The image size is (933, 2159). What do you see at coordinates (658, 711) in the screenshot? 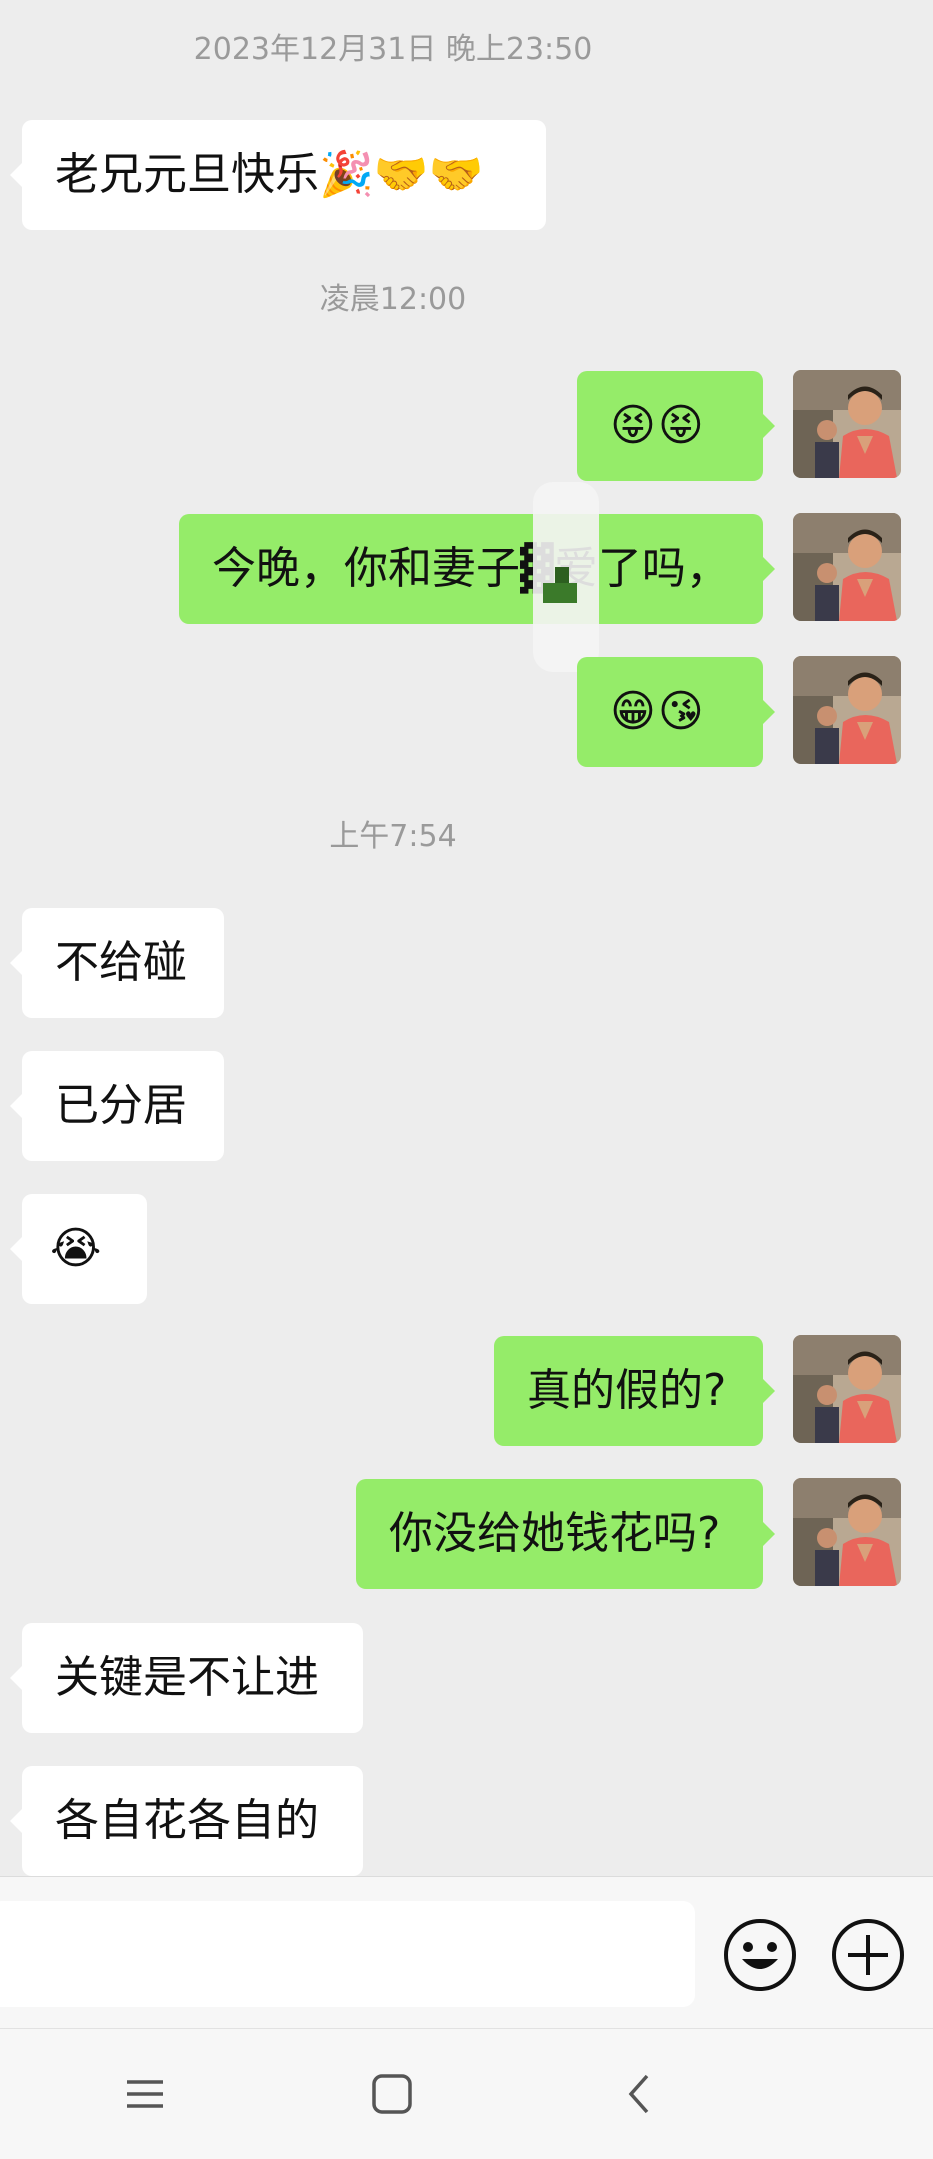
I see `message-text: 😁😘` at bounding box center [658, 711].